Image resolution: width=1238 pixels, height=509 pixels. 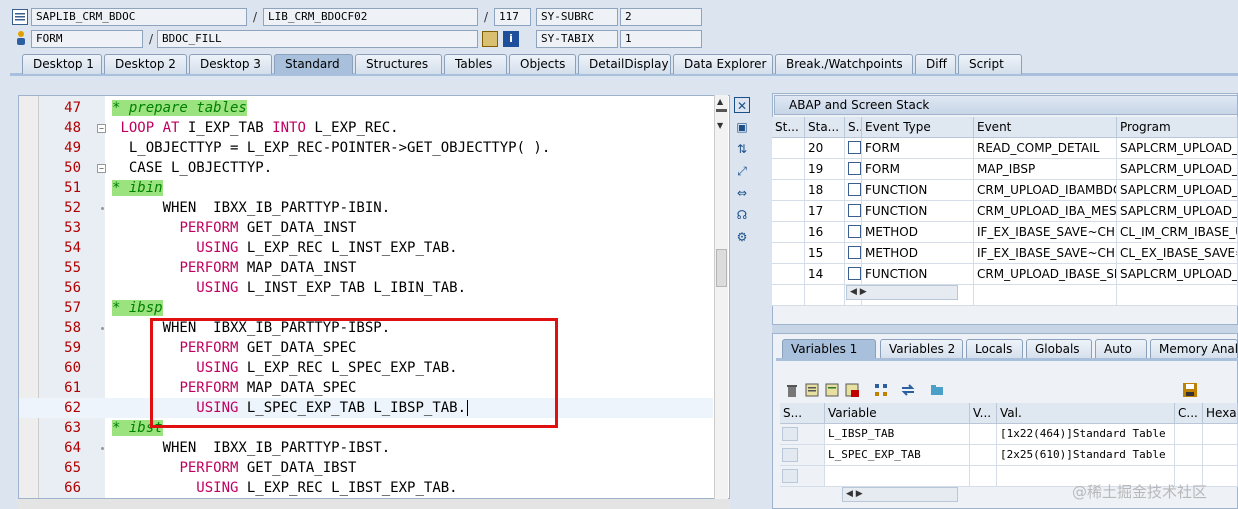 What do you see at coordinates (661, 17) in the screenshot?
I see `sysfield-value: 2` at bounding box center [661, 17].